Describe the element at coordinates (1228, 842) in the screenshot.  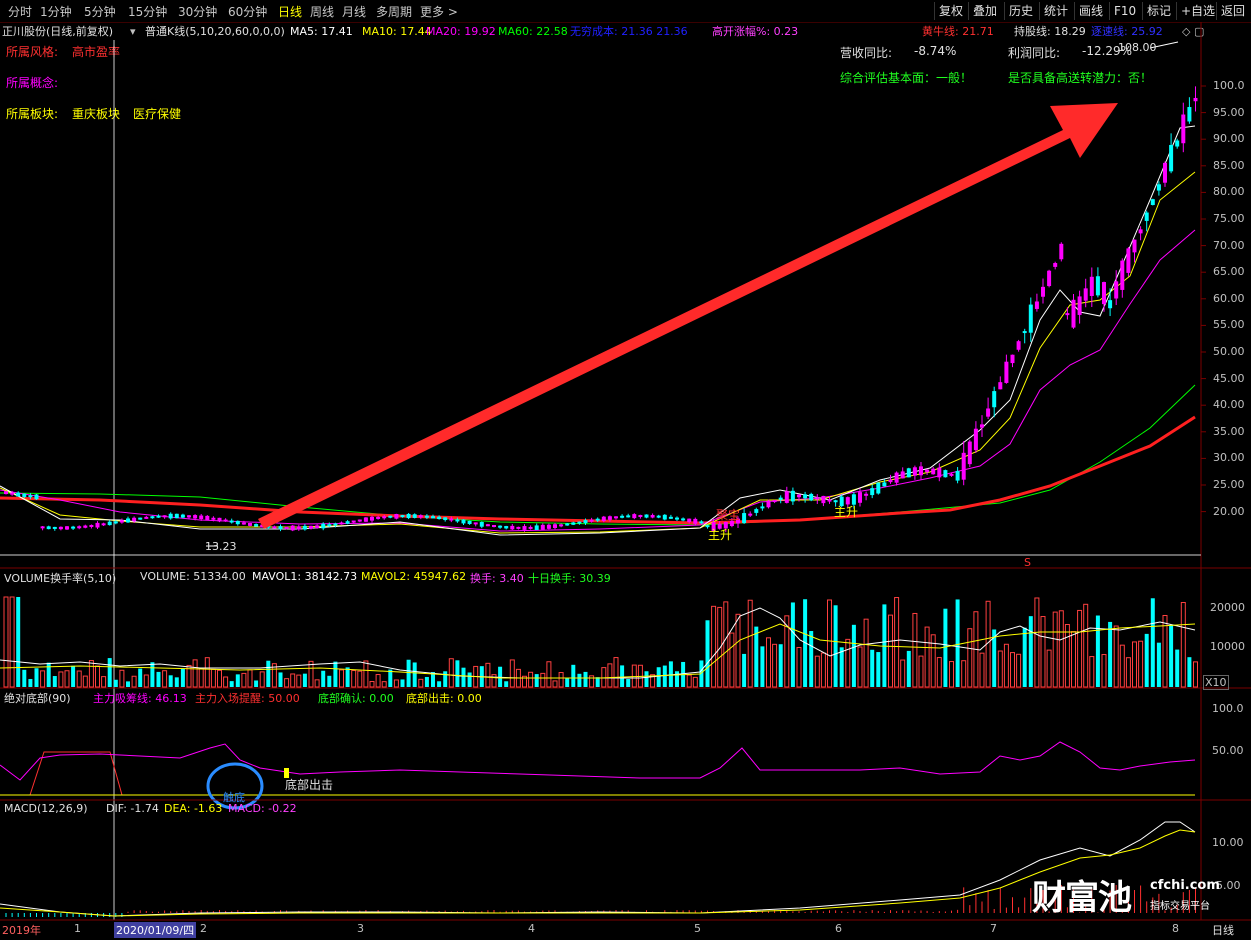
I see `macd-axis-10: 10.00` at that location.